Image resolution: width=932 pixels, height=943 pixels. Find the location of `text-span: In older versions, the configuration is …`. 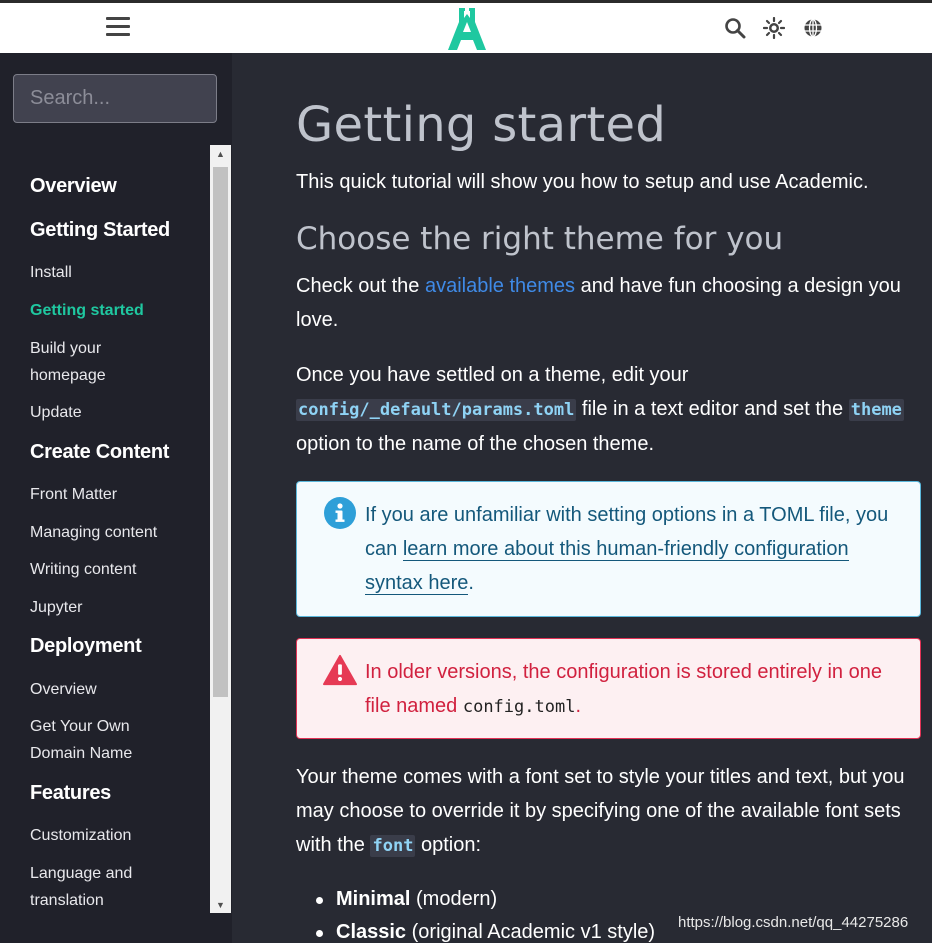

text-span: In older versions, the configuration is … is located at coordinates (623, 689).